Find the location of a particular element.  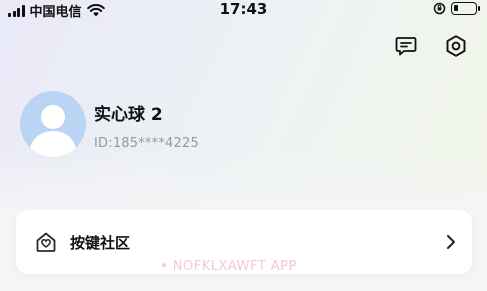

user-id: ID:185****4225 is located at coordinates (146, 143).